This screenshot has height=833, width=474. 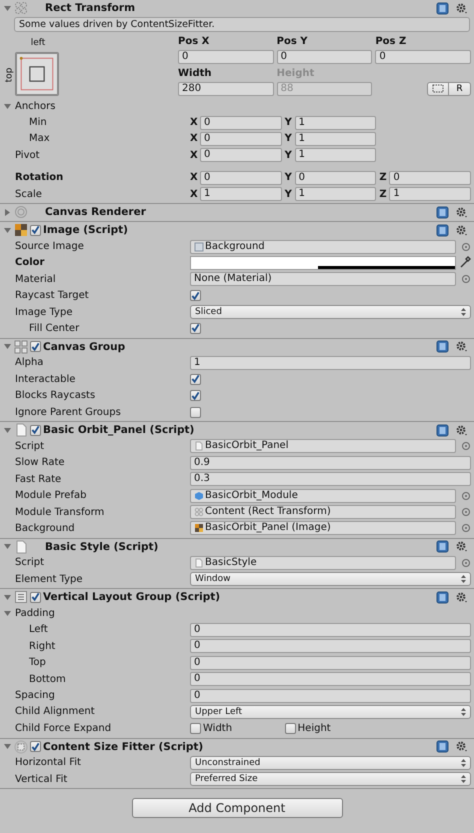 What do you see at coordinates (323, 563) in the screenshot?
I see `object-field: BasicStyle` at bounding box center [323, 563].